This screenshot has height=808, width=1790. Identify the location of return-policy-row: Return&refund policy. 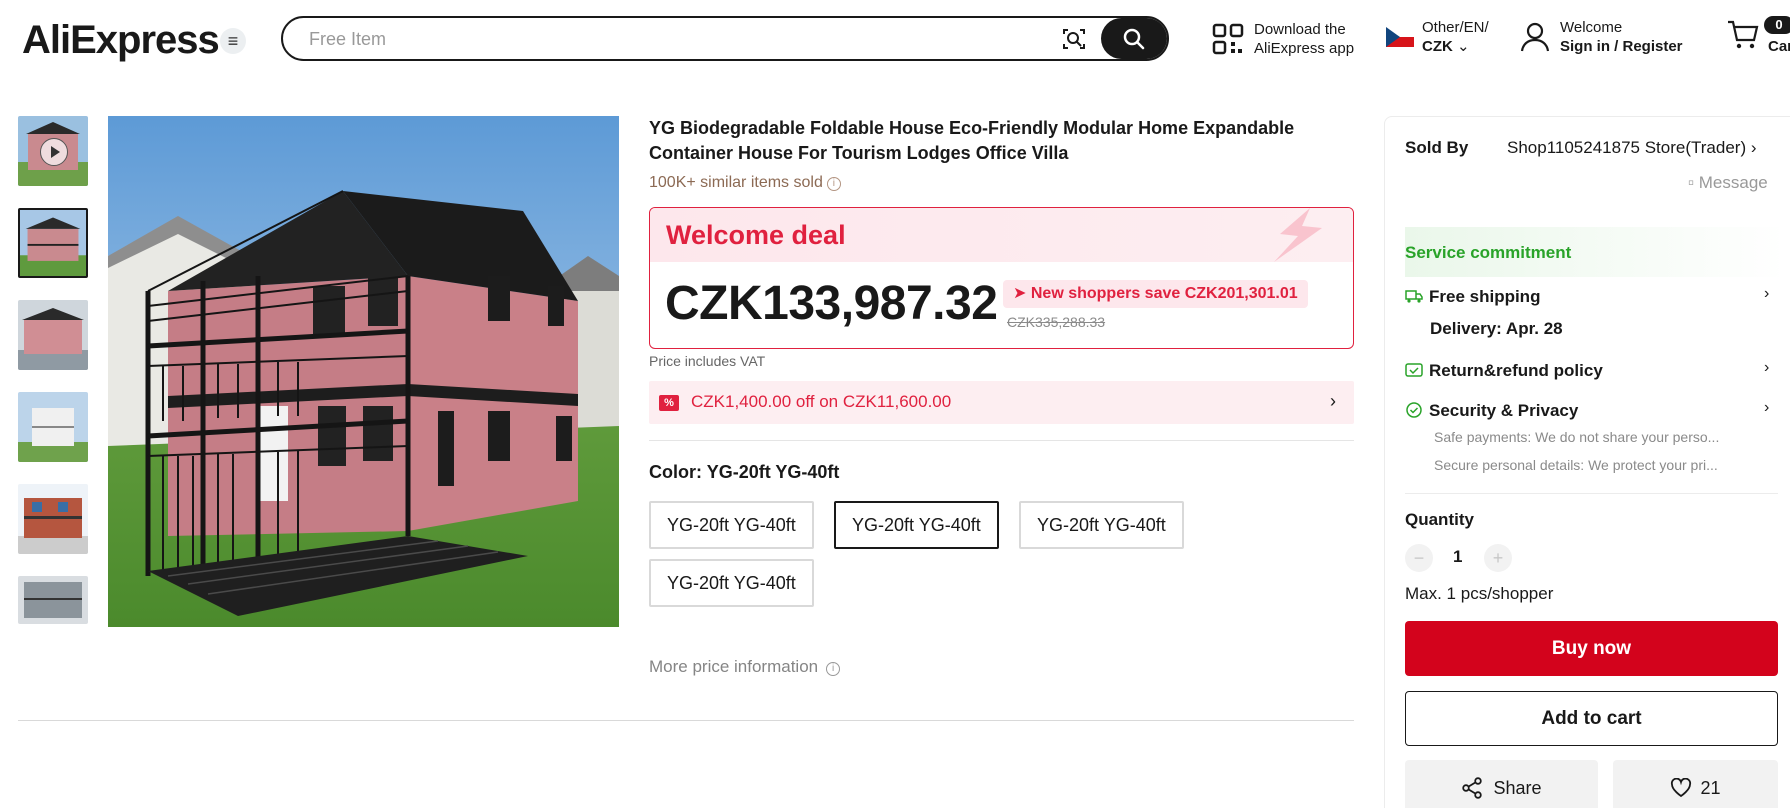
(1504, 371).